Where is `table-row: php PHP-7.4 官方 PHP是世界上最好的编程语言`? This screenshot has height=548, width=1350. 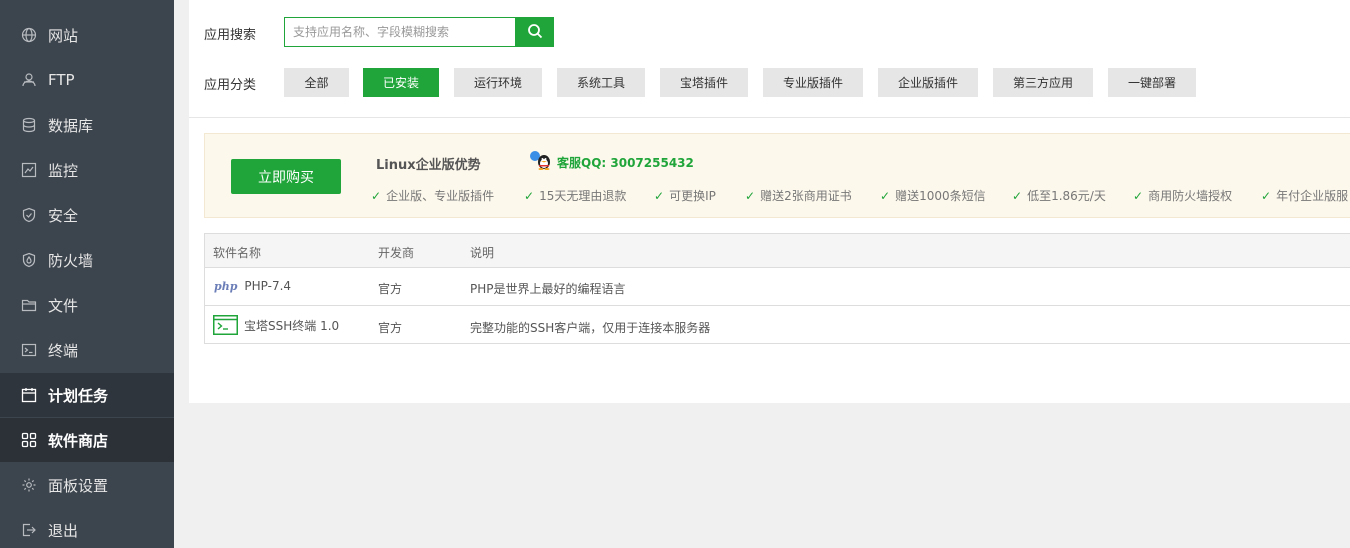
table-row: php PHP-7.4 官方 PHP是世界上最好的编程语言 is located at coordinates (777, 287).